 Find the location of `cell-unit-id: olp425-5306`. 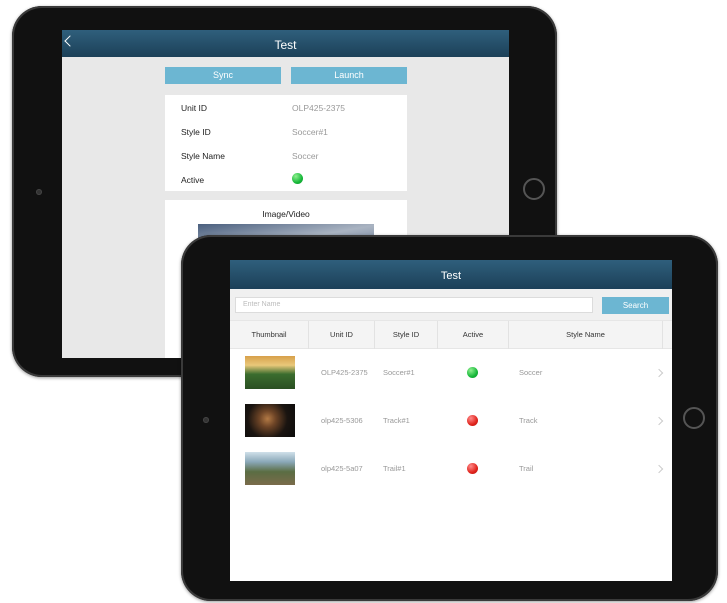

cell-unit-id: olp425-5306 is located at coordinates (342, 420).